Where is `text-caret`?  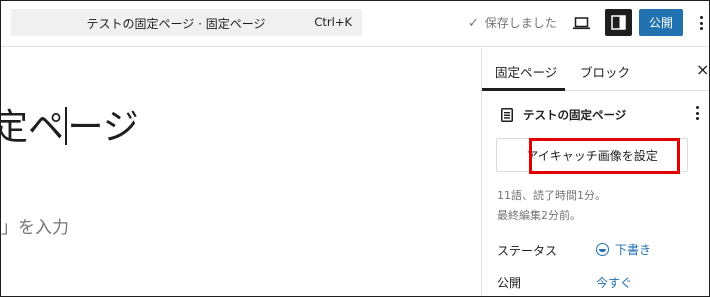 text-caret is located at coordinates (66, 126).